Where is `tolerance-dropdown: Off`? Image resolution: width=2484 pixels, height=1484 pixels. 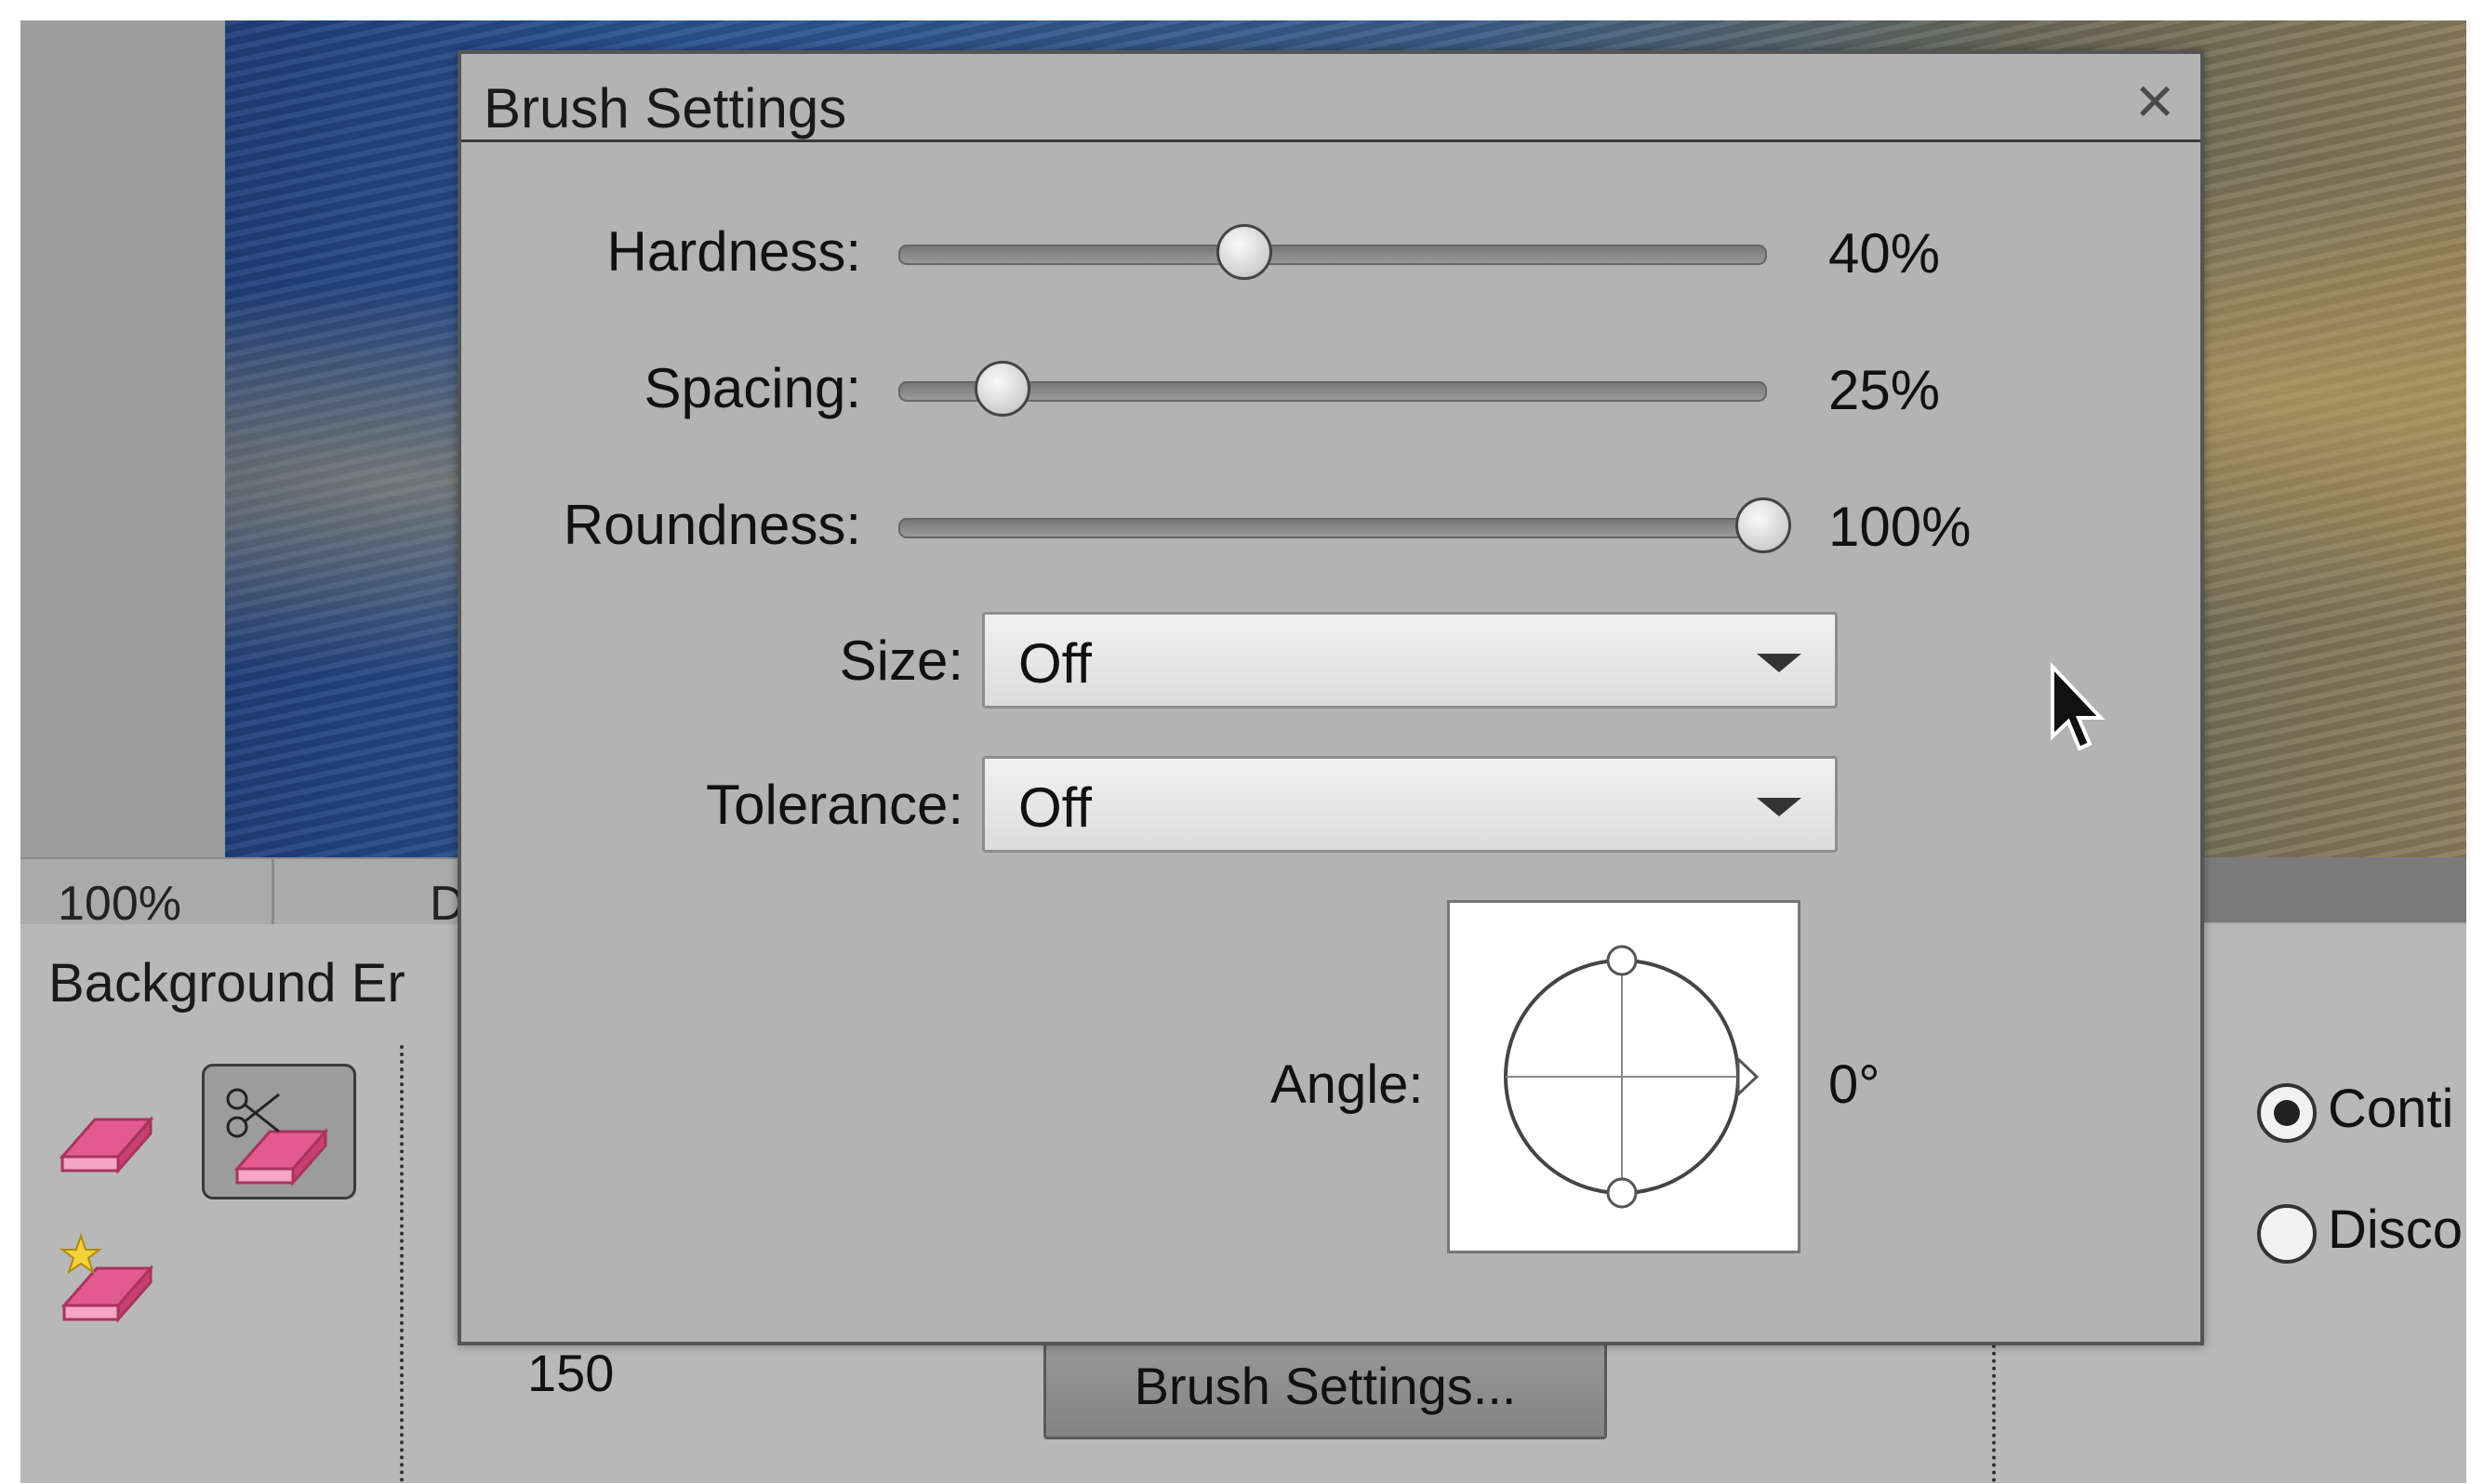 tolerance-dropdown: Off is located at coordinates (1410, 804).